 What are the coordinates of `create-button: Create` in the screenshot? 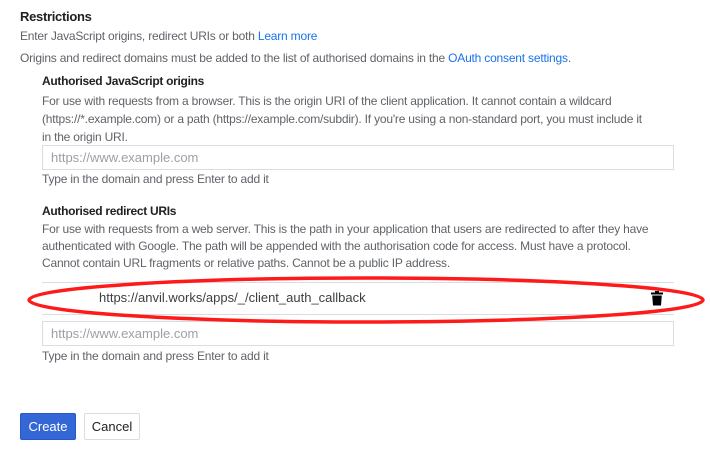 It's located at (48, 426).